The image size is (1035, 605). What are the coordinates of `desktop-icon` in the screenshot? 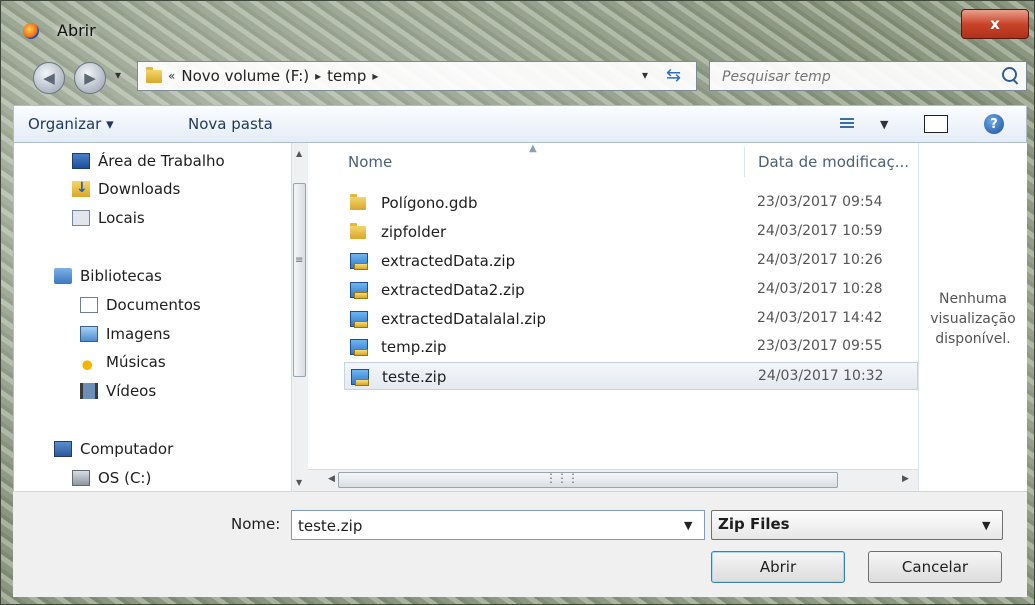 It's located at (81, 161).